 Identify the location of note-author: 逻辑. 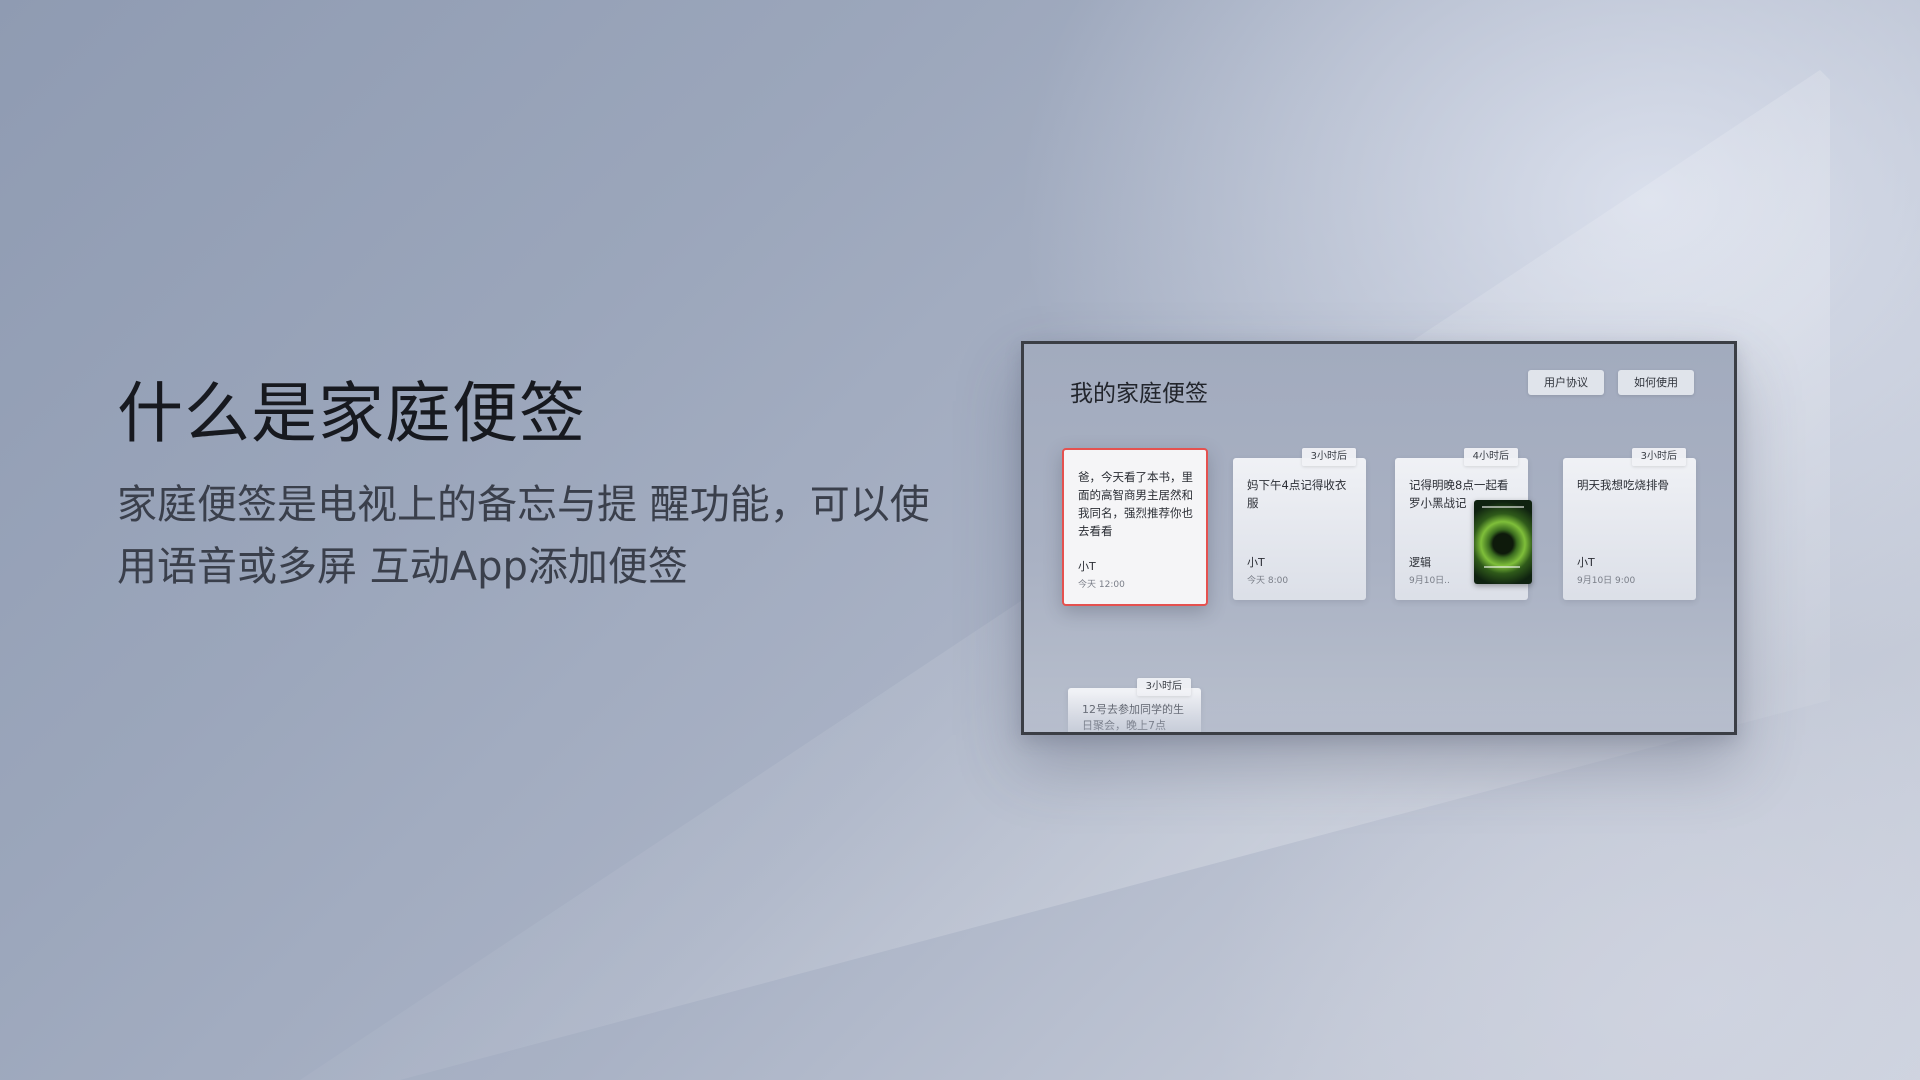
(1420, 562).